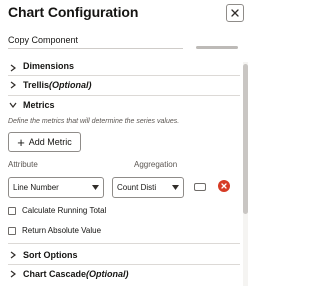  I want to click on section-trellis: Trellis (Optional), so click(50, 85).